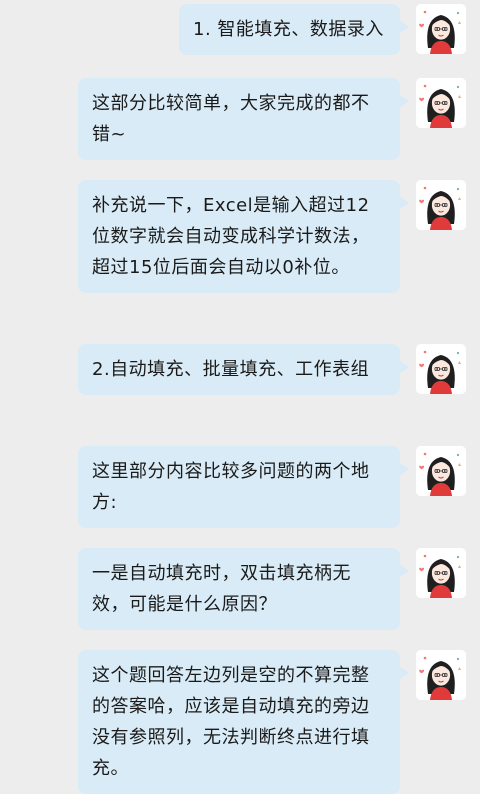  What do you see at coordinates (243, 369) in the screenshot?
I see `message-bubble: 2.自动填充、批量填充、工作表组` at bounding box center [243, 369].